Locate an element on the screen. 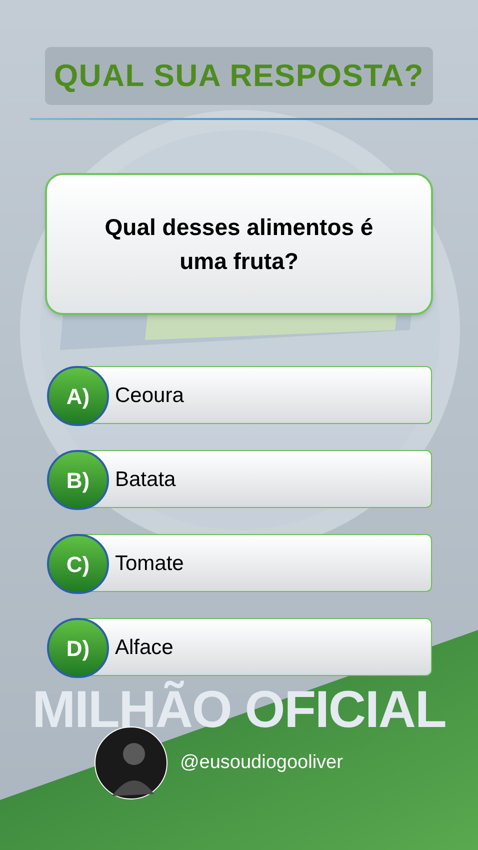 The width and height of the screenshot is (478, 850). question-text: Qual desses alimentos é uma fruta? is located at coordinates (239, 244).